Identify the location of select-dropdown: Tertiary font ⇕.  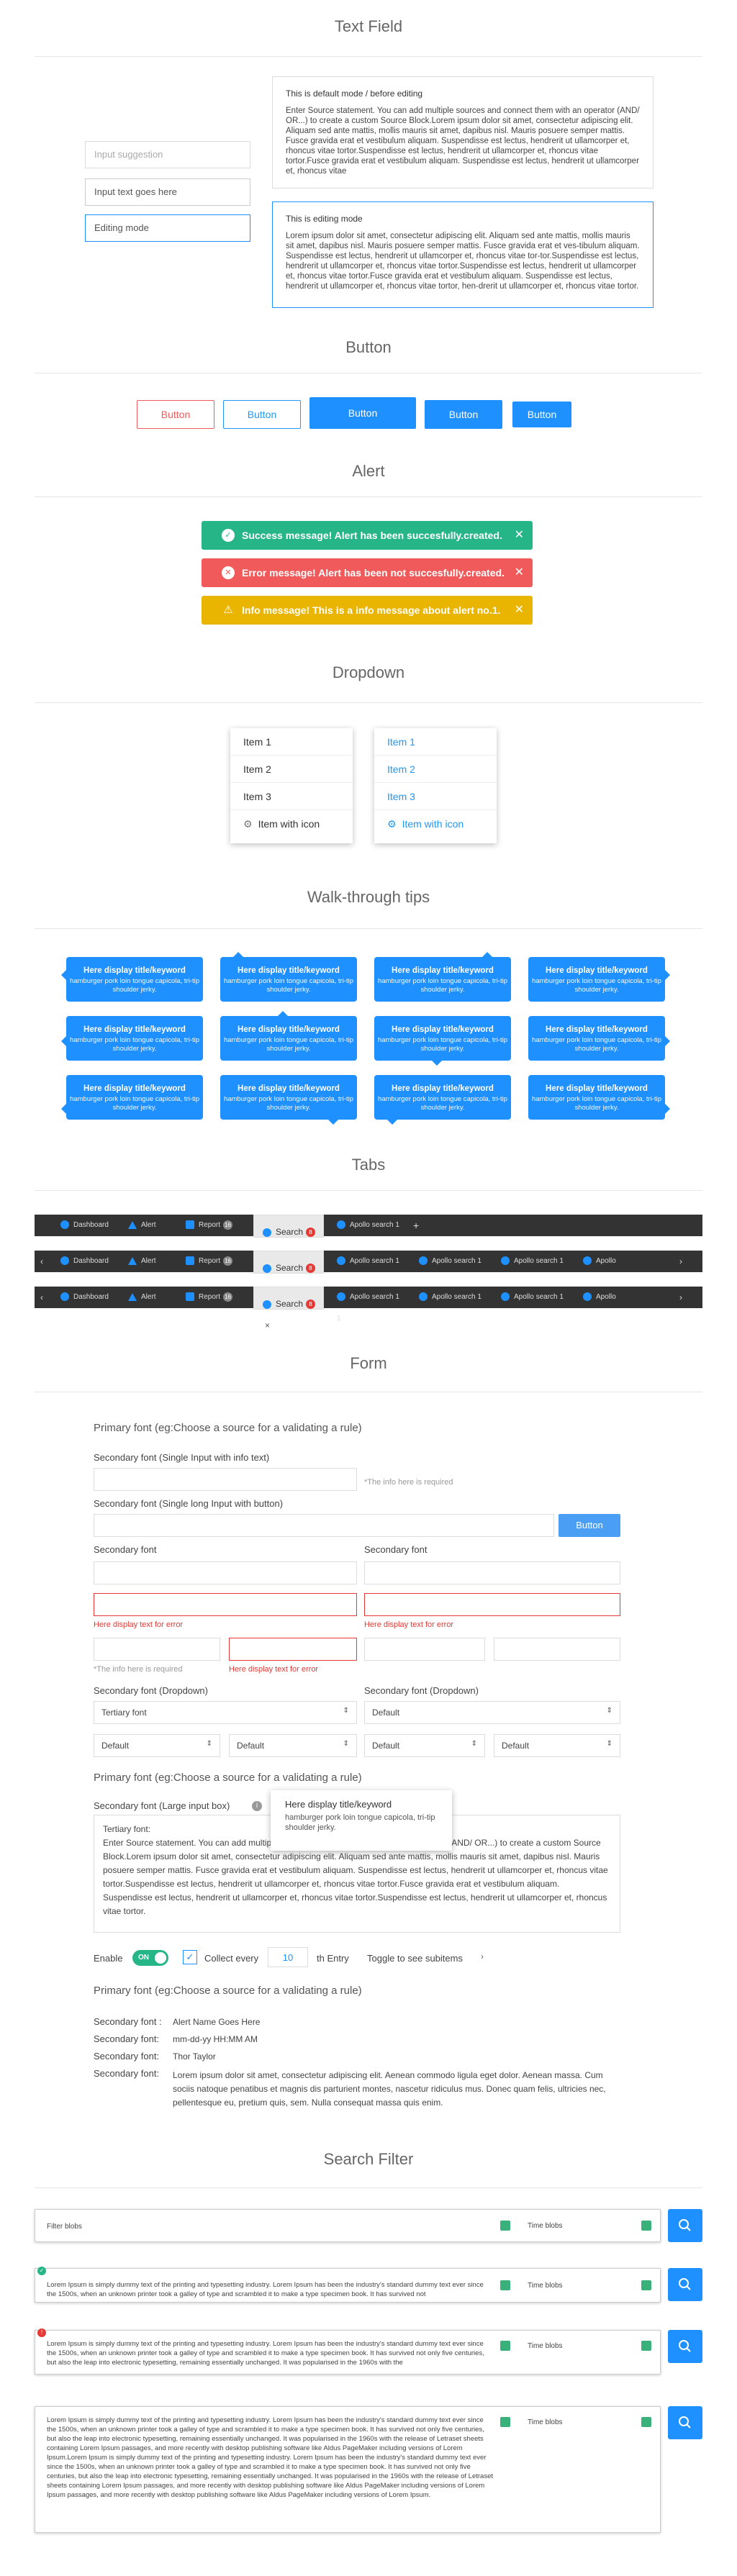
(225, 1712).